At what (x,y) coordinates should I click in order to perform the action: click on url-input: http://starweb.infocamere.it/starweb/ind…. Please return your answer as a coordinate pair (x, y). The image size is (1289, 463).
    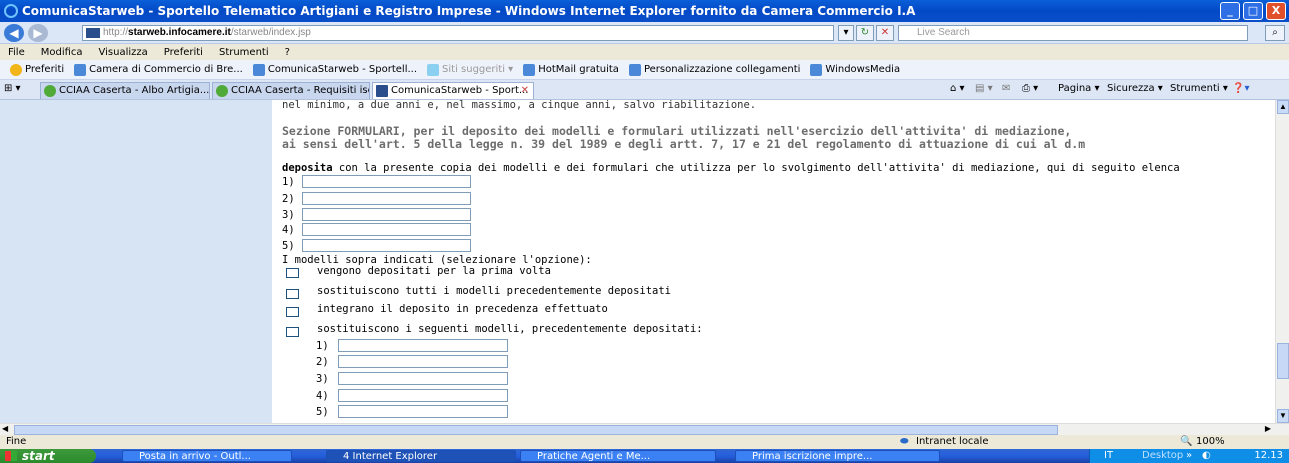
    Looking at the image, I should click on (458, 33).